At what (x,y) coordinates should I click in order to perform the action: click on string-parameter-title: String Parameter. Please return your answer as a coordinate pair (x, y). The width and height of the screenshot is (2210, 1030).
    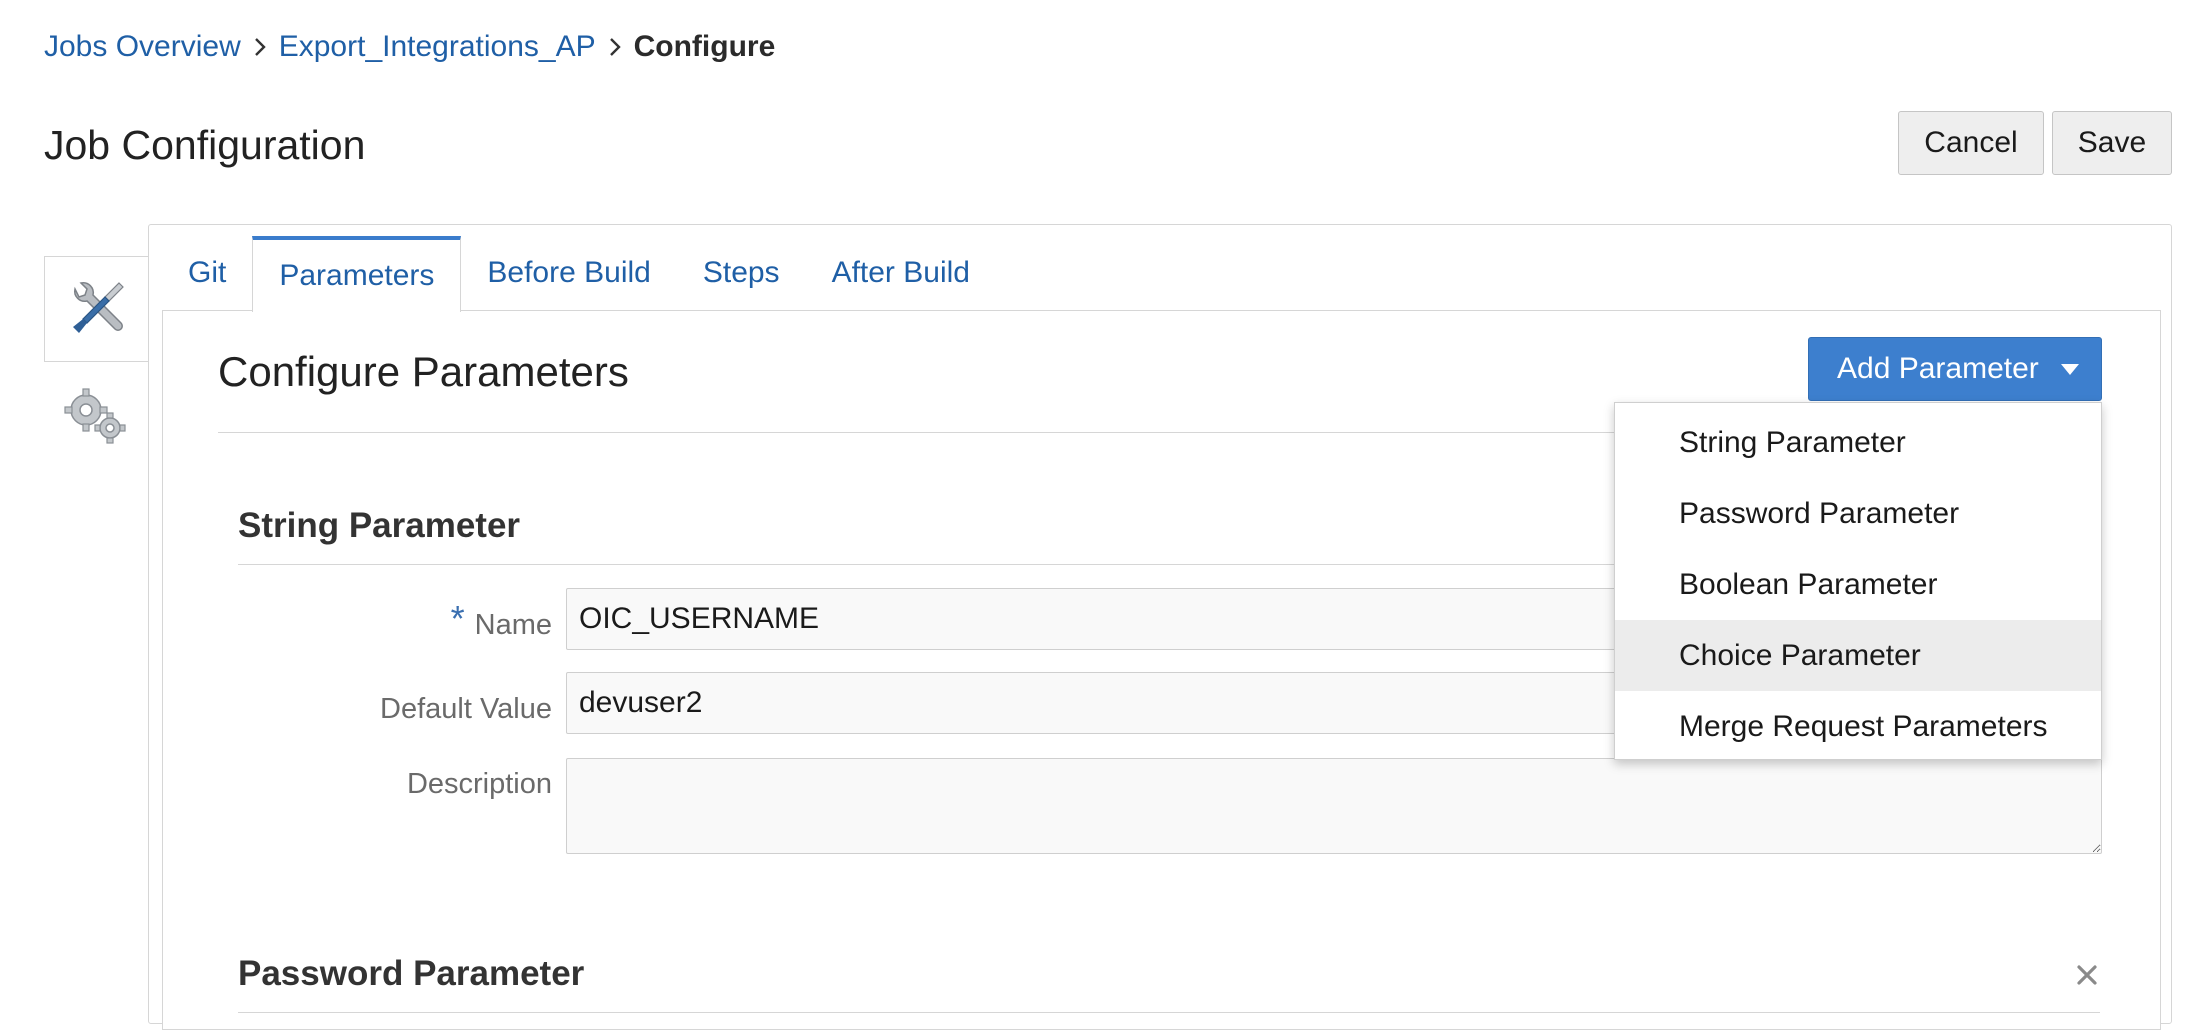
    Looking at the image, I should click on (379, 525).